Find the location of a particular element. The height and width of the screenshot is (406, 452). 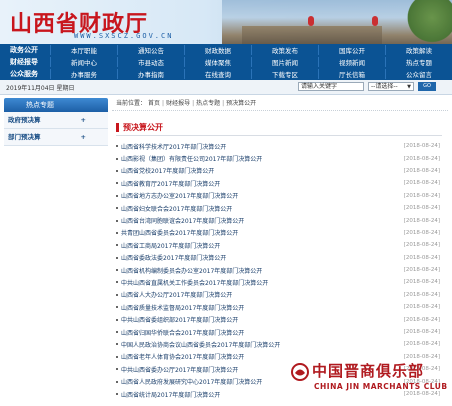

city-wall-image is located at coordinates (312, 35).